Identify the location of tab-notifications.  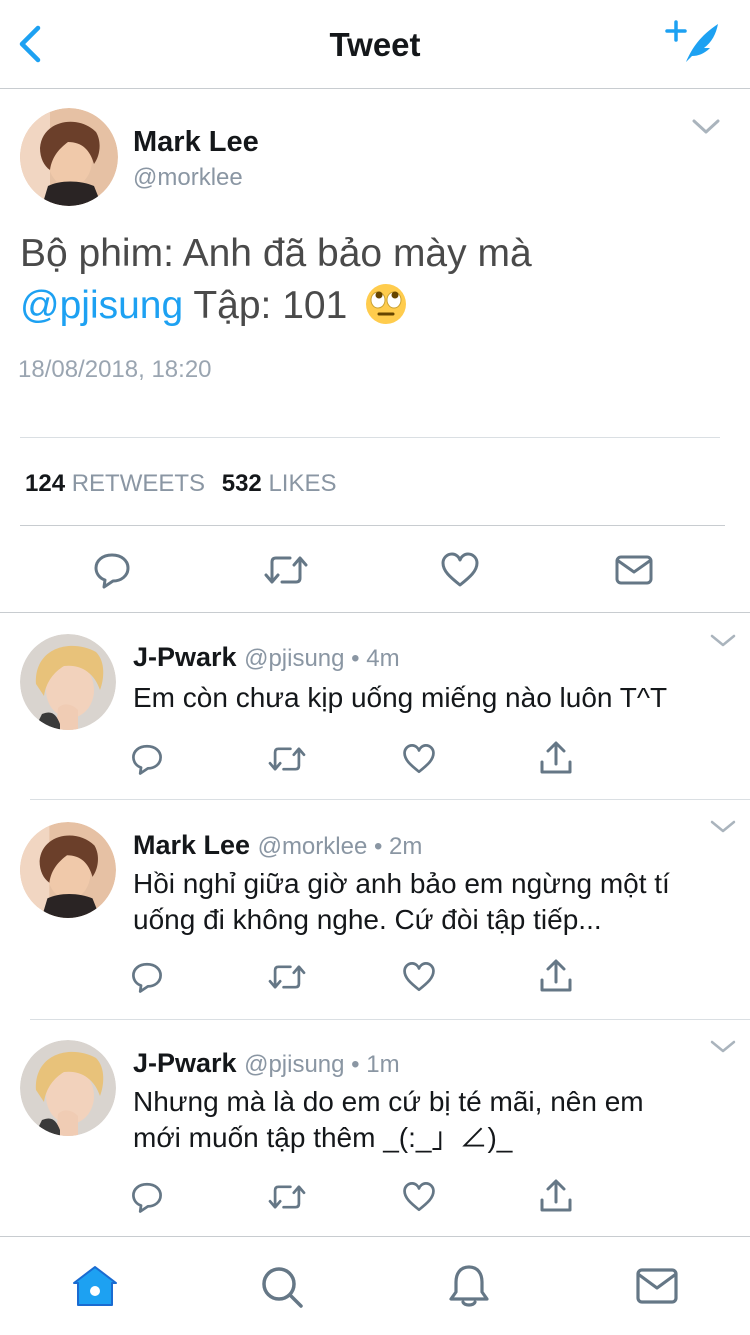
(469, 1286).